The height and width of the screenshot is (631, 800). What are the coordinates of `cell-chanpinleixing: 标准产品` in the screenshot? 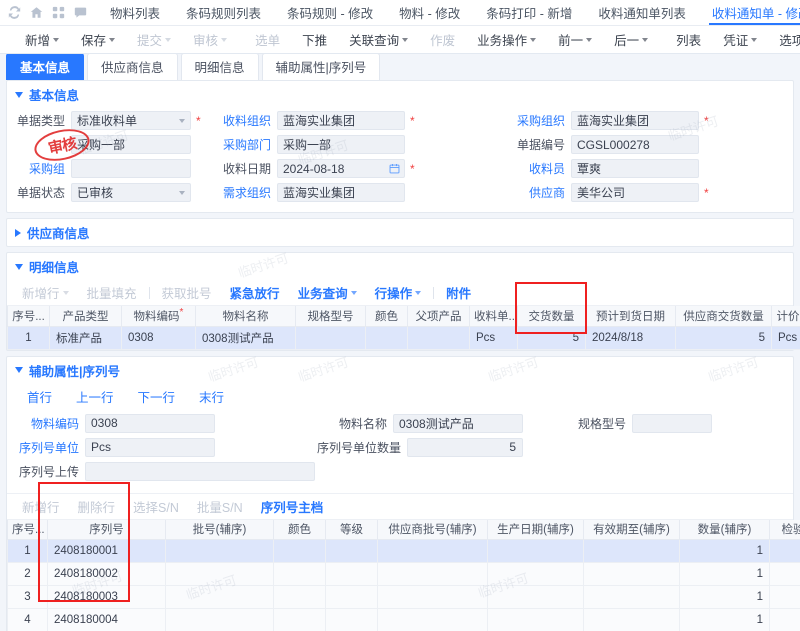 It's located at (85, 337).